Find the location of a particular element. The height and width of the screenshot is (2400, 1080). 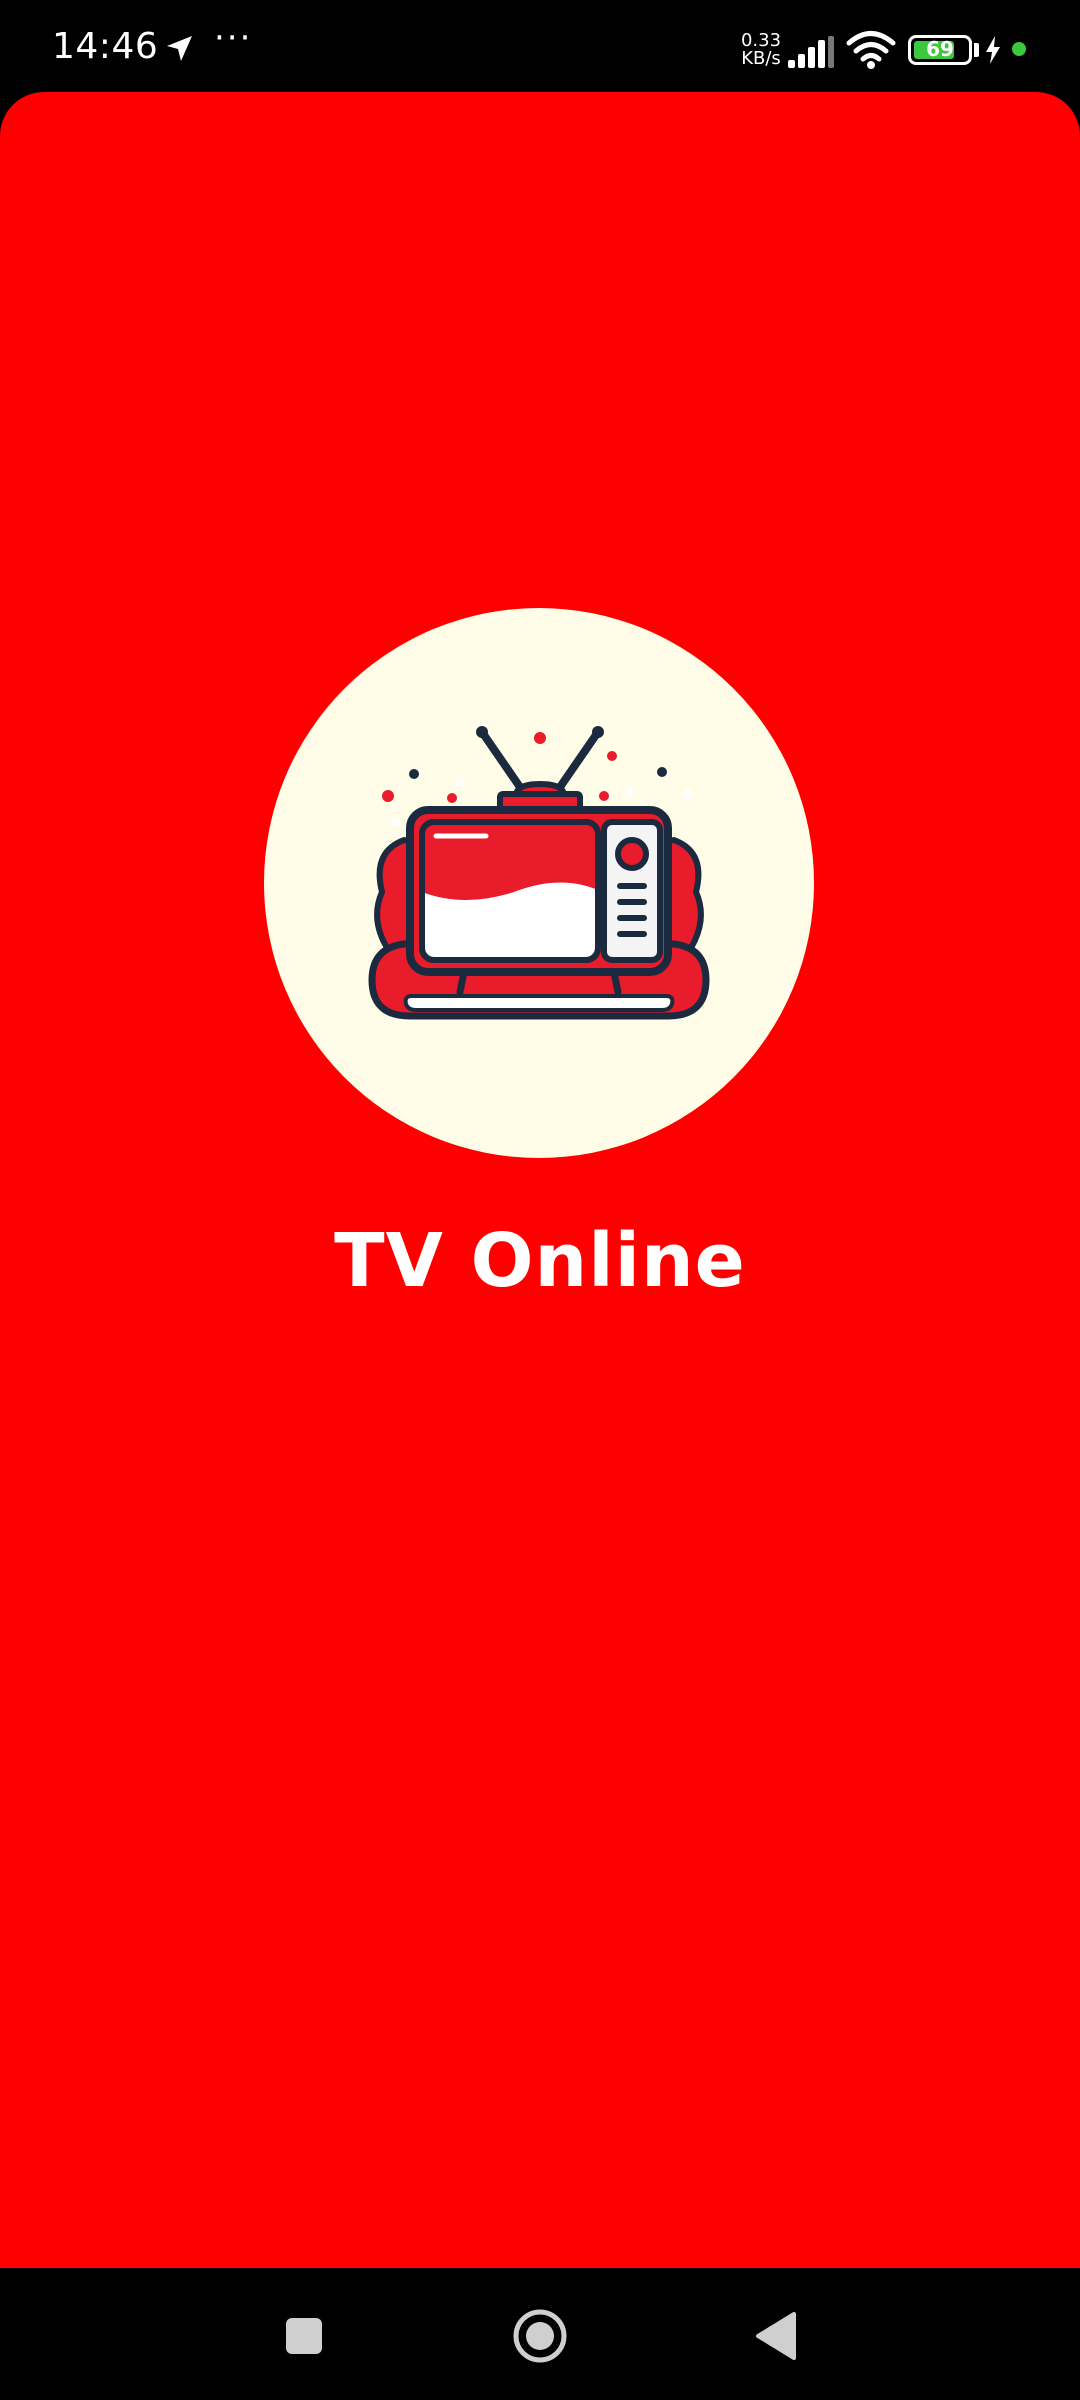

status-bar: 14:46 ··· 0.33 KB/s 69 is located at coordinates (540, 46).